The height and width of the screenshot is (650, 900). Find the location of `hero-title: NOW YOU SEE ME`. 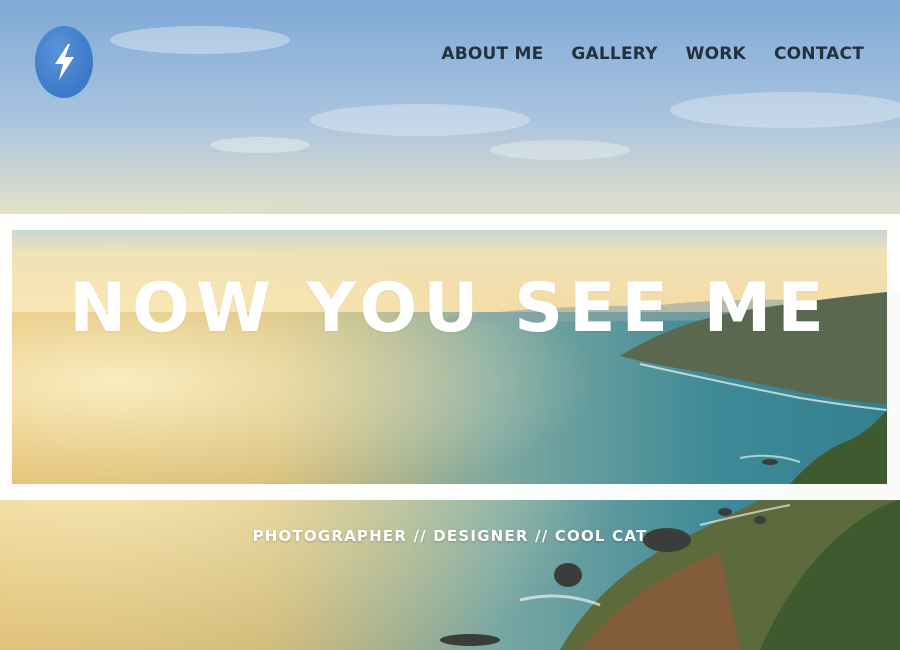

hero-title: NOW YOU SEE ME is located at coordinates (449, 308).